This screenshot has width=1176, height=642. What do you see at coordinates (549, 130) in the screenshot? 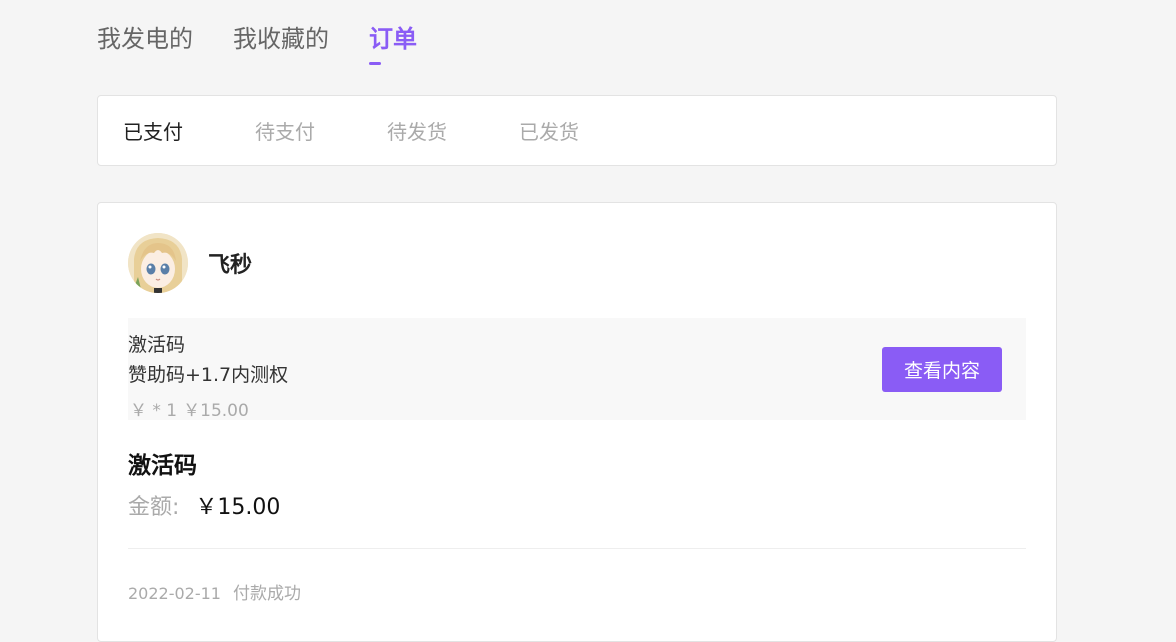
I see `status-tab-shipped: 已发货` at bounding box center [549, 130].